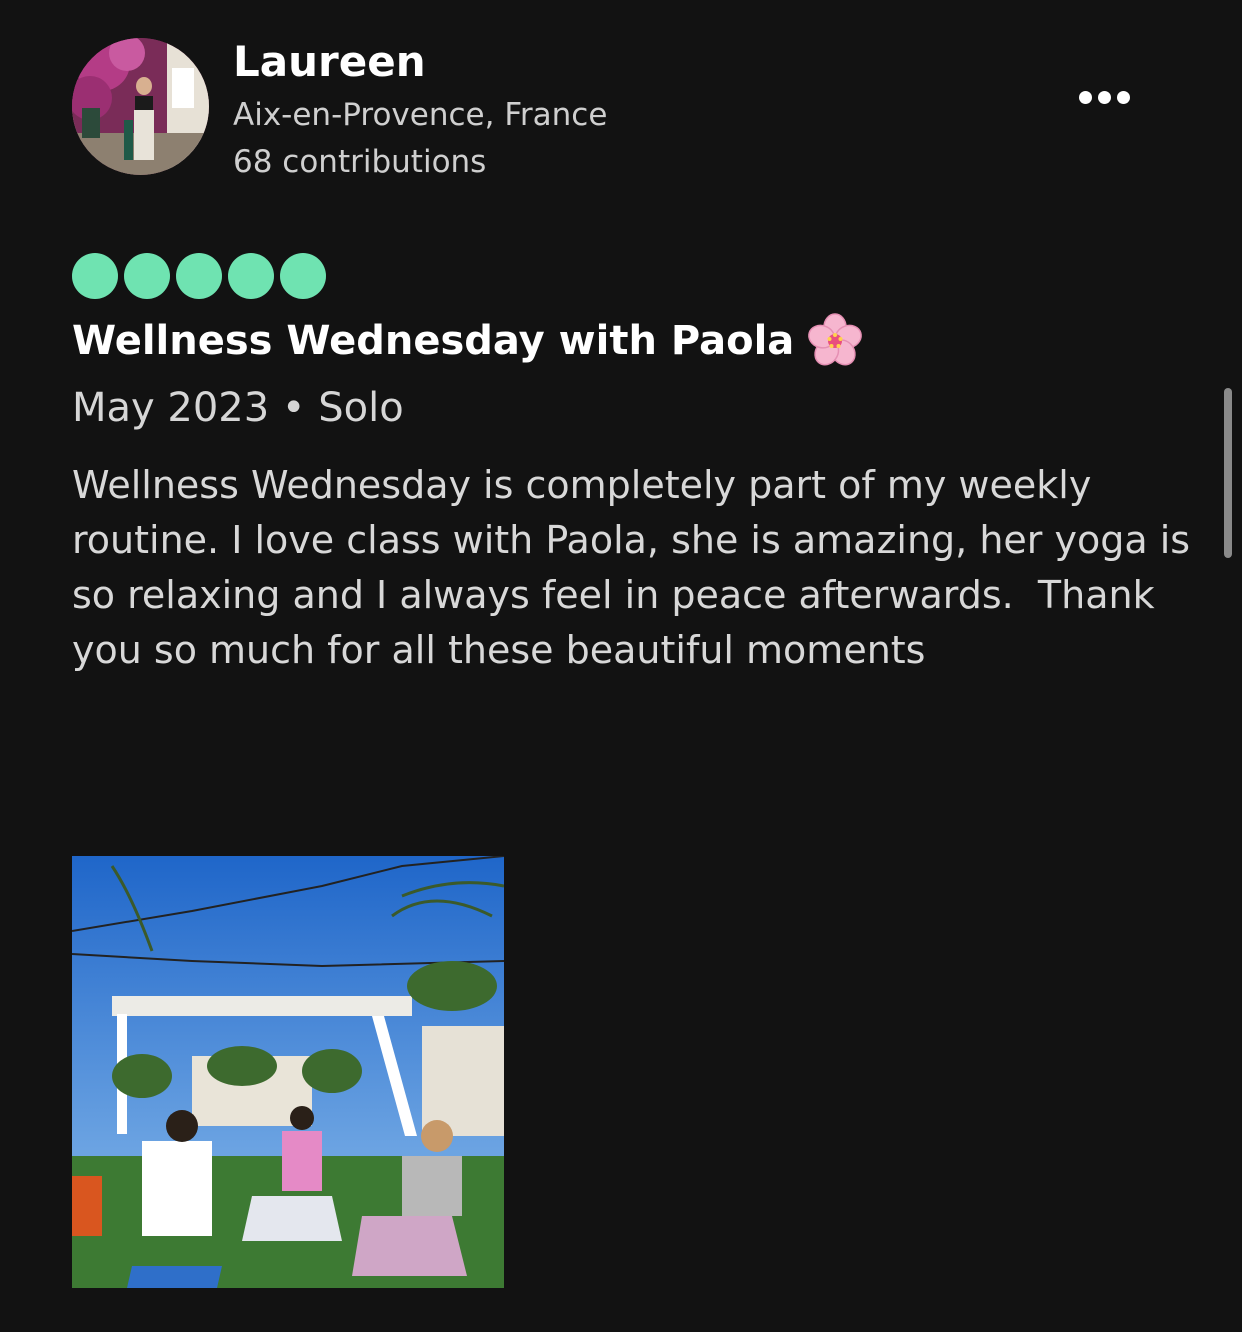 This screenshot has height=1332, width=1242. What do you see at coordinates (288, 1072) in the screenshot?
I see `review-photo` at bounding box center [288, 1072].